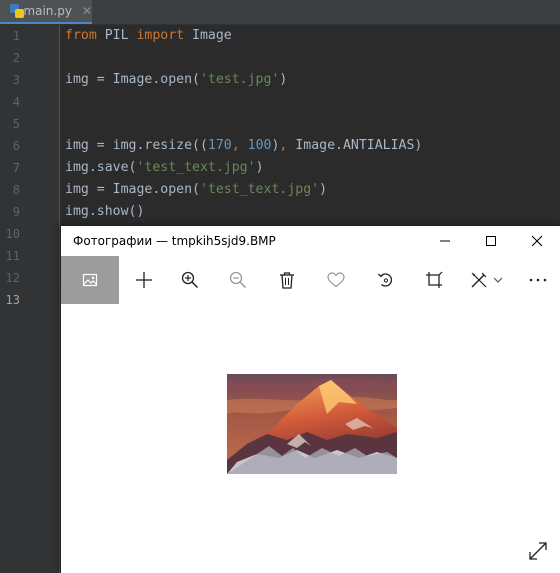 Image resolution: width=560 pixels, height=573 pixels. What do you see at coordinates (148, 35) in the screenshot?
I see `code-line-1: from PIL import Image` at bounding box center [148, 35].